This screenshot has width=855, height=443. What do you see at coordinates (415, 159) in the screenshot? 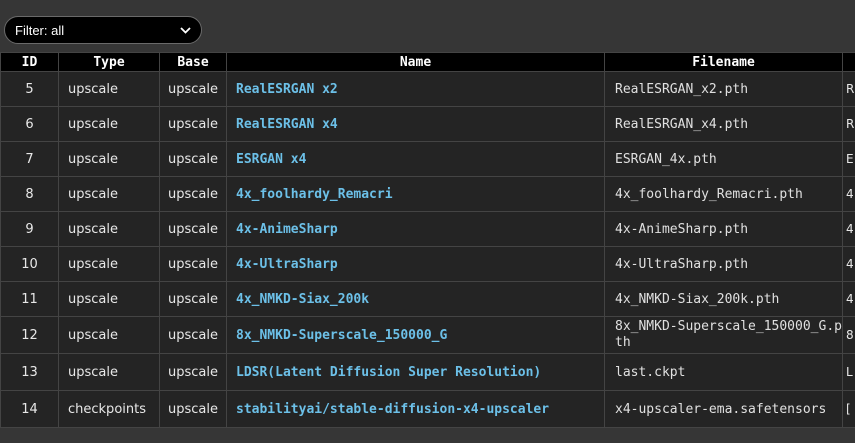
I see `cell-name-link: ESRGAN x4` at bounding box center [415, 159].